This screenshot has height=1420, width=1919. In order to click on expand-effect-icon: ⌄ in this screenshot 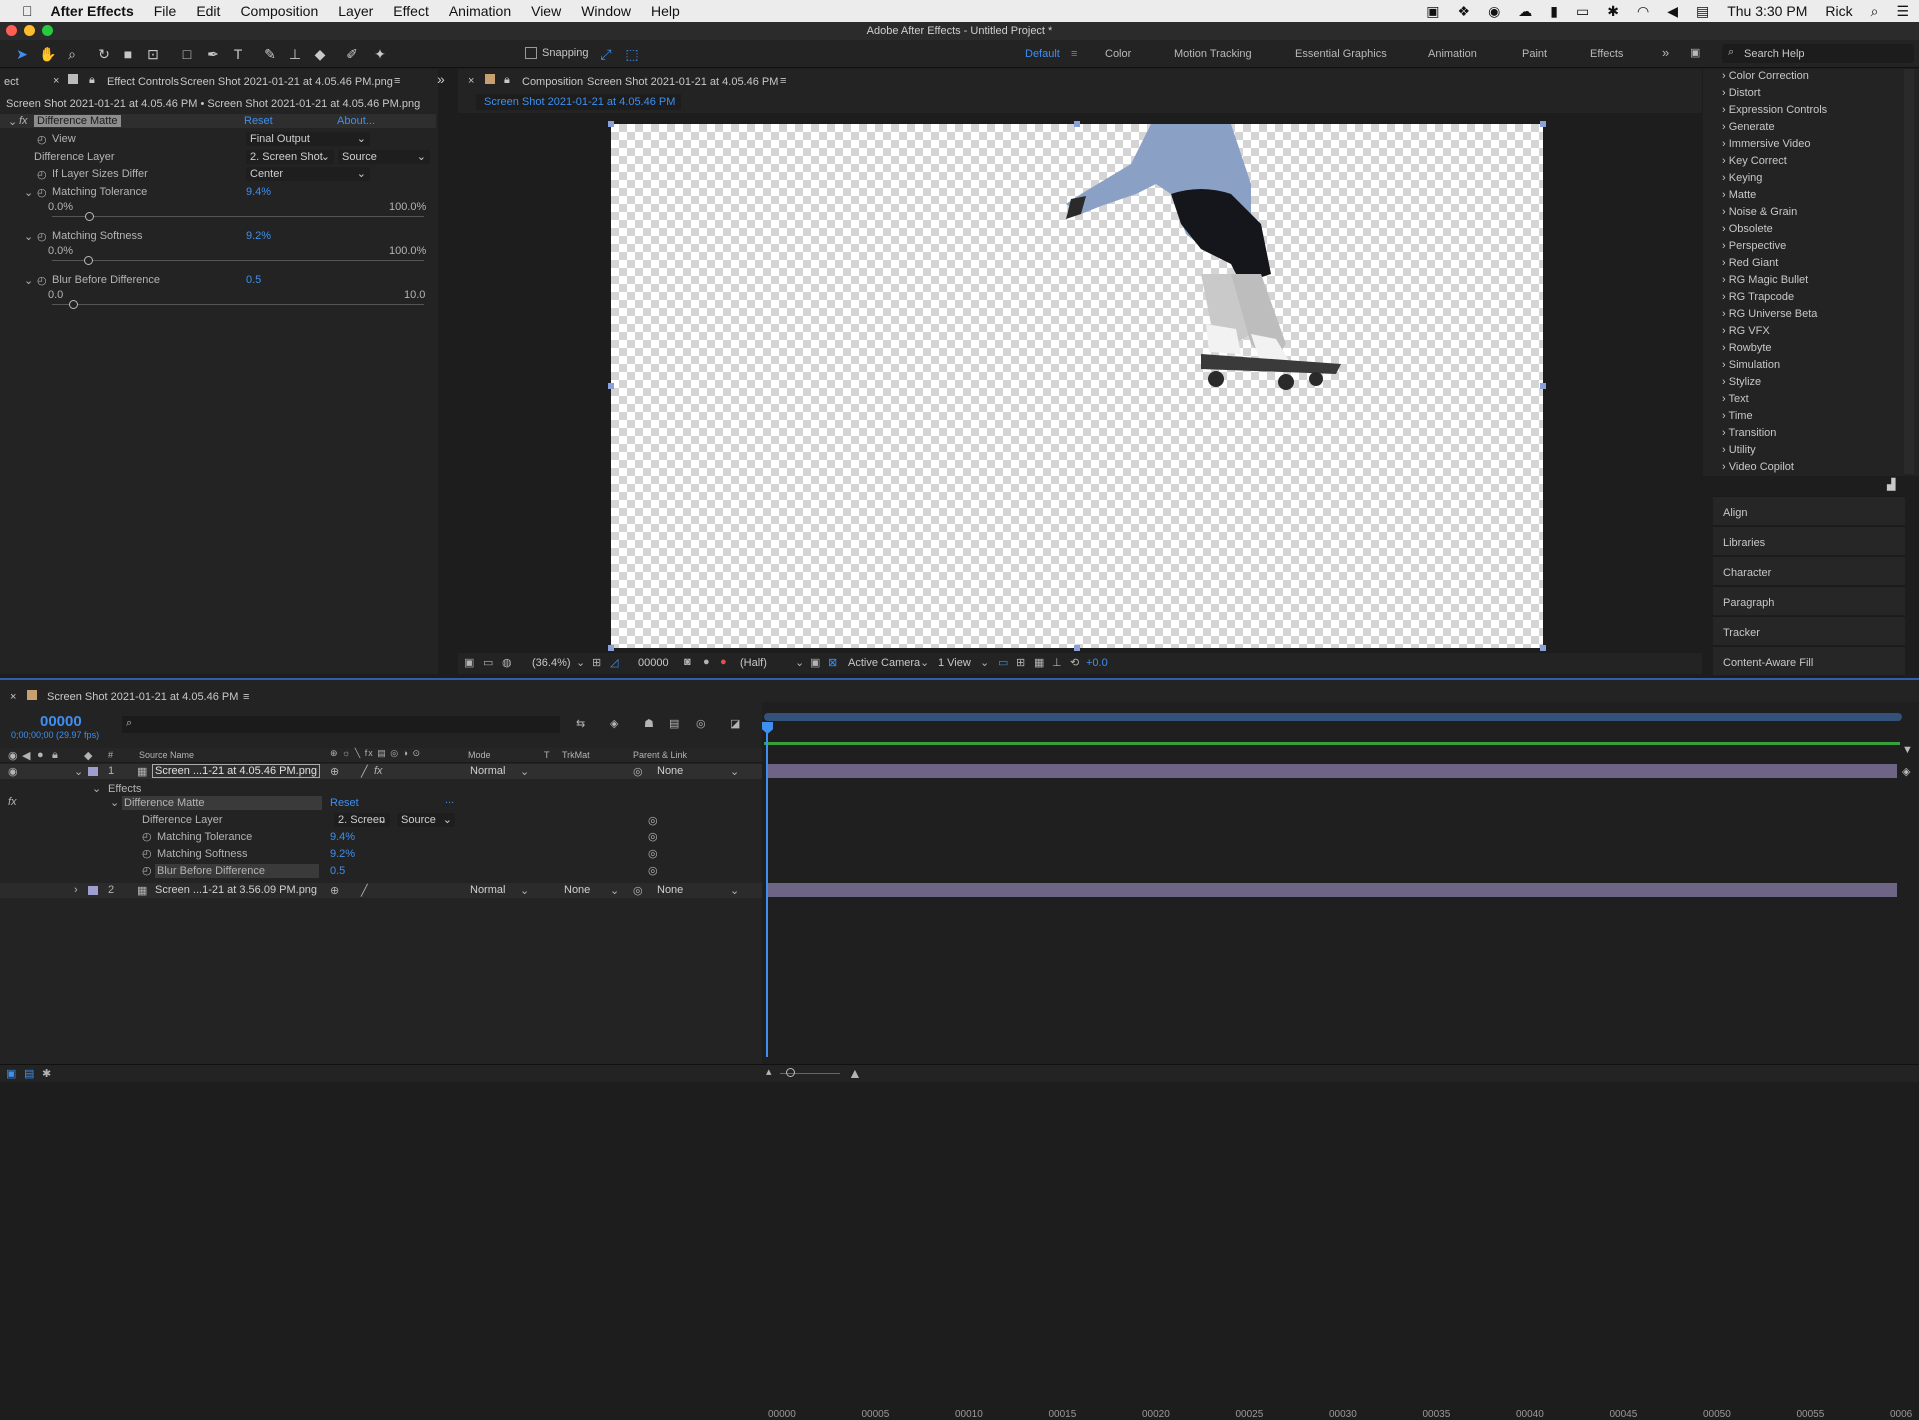, I will do `click(114, 802)`.